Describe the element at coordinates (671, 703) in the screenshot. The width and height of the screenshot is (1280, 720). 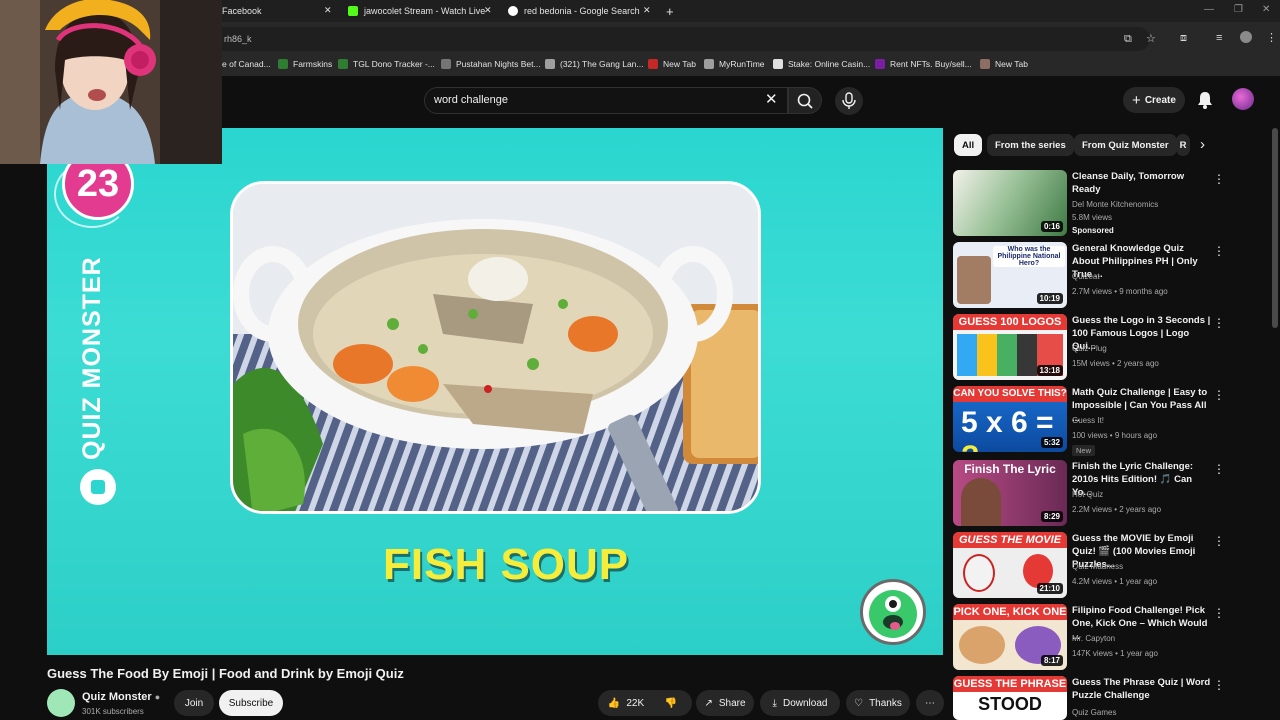
I see `dislike-button: 👎` at that location.